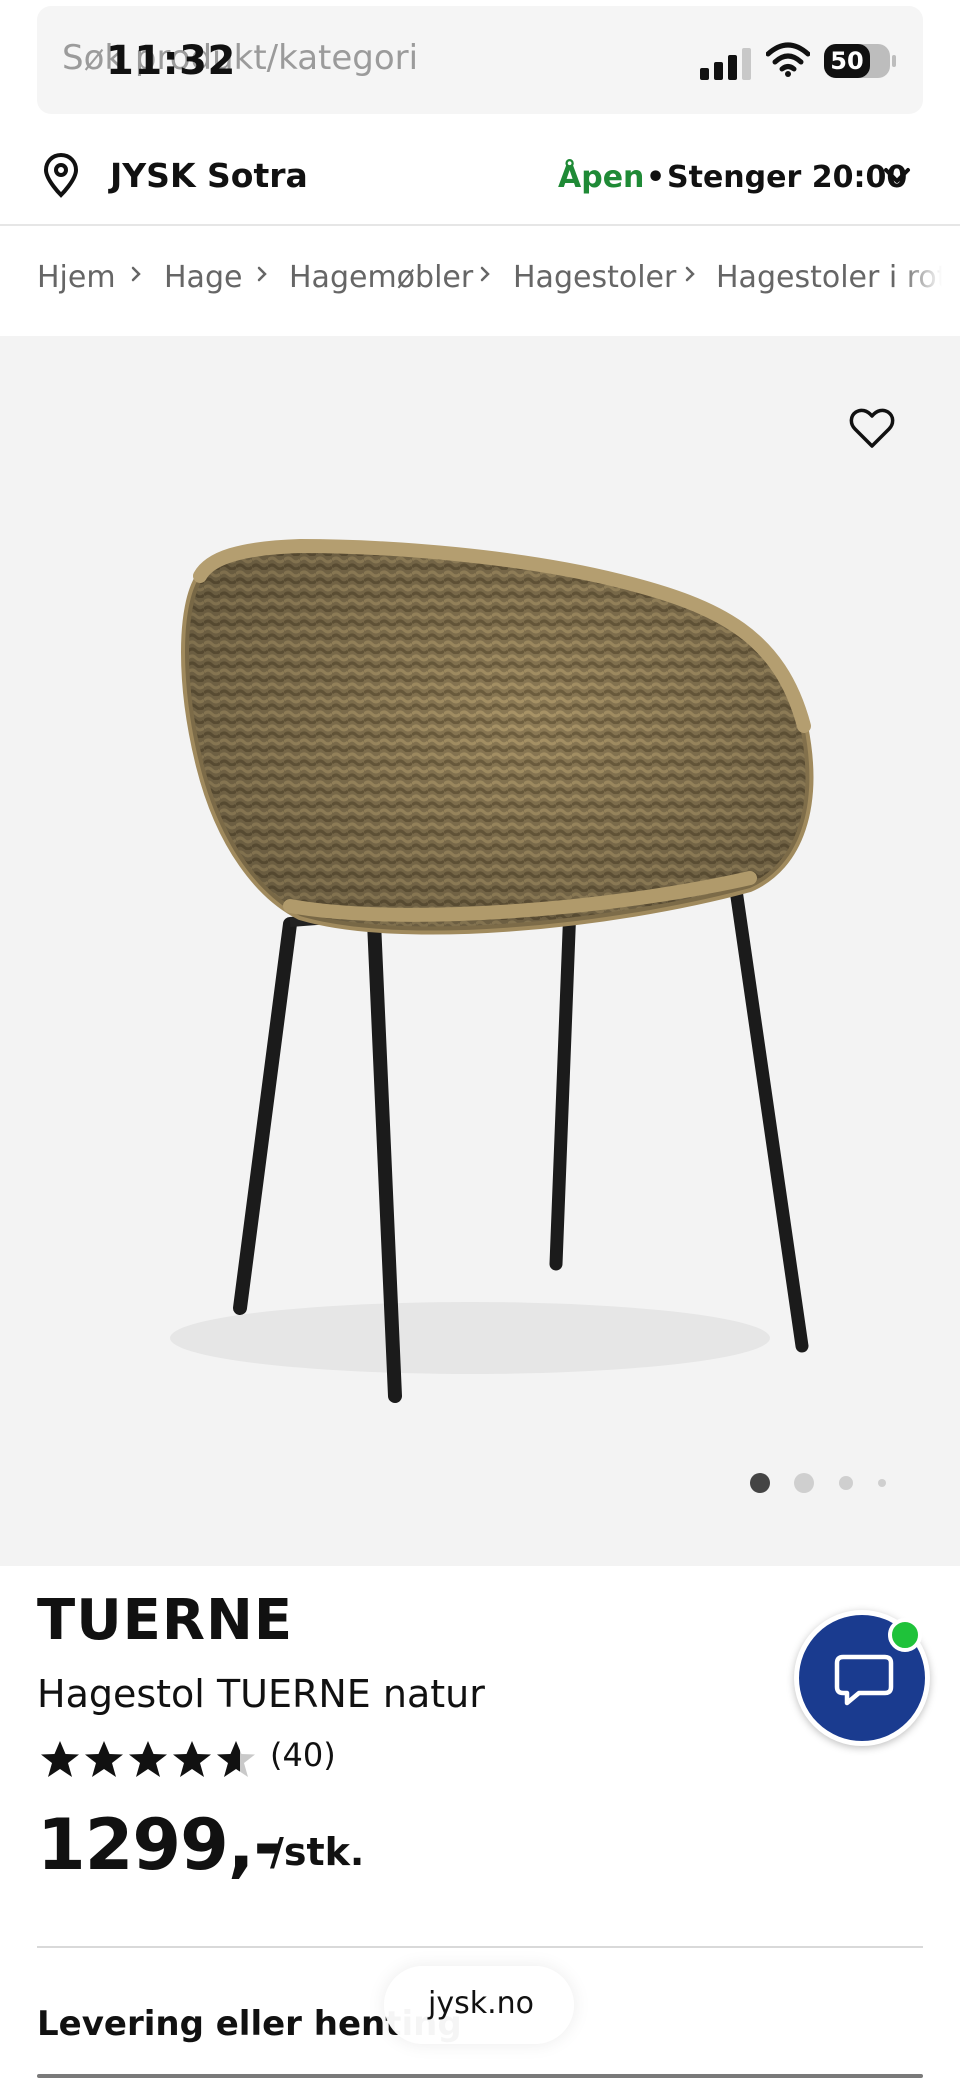 The image size is (960, 2078). Describe the element at coordinates (480, 2076) in the screenshot. I see `section-border` at that location.